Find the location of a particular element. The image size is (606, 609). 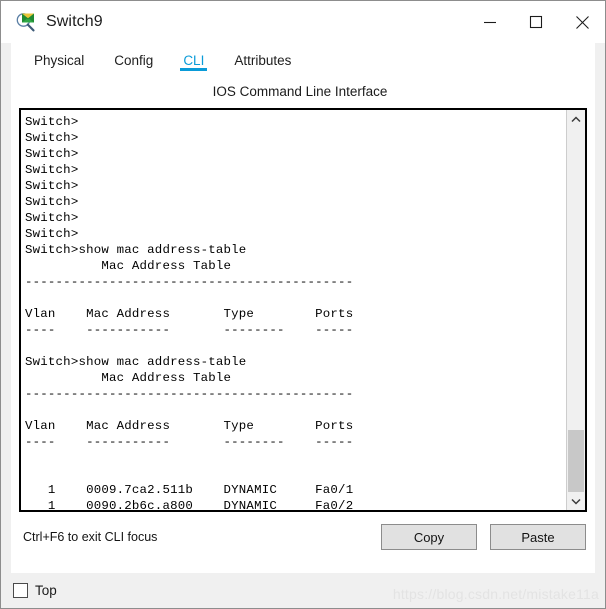

maximize-button is located at coordinates (536, 22).